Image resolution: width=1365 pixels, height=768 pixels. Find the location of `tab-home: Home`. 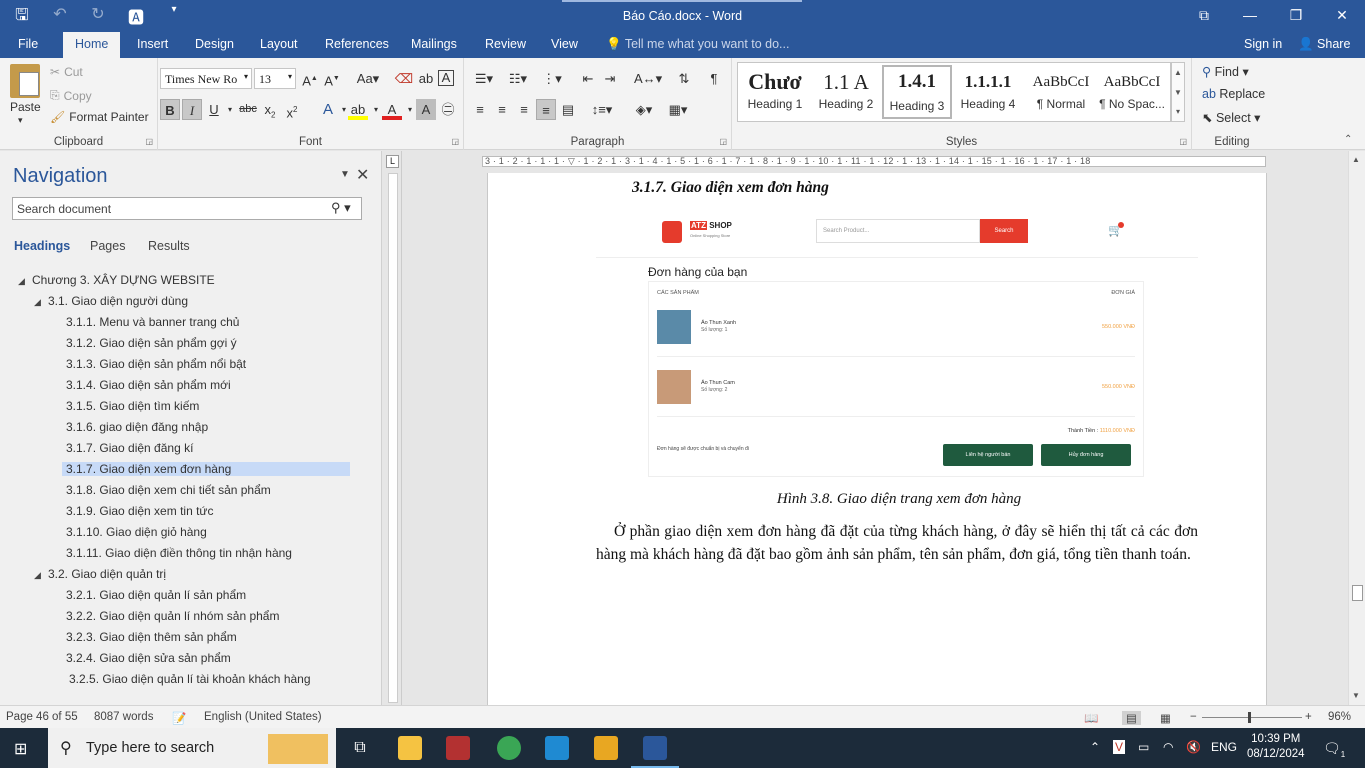

tab-home: Home is located at coordinates (92, 45).